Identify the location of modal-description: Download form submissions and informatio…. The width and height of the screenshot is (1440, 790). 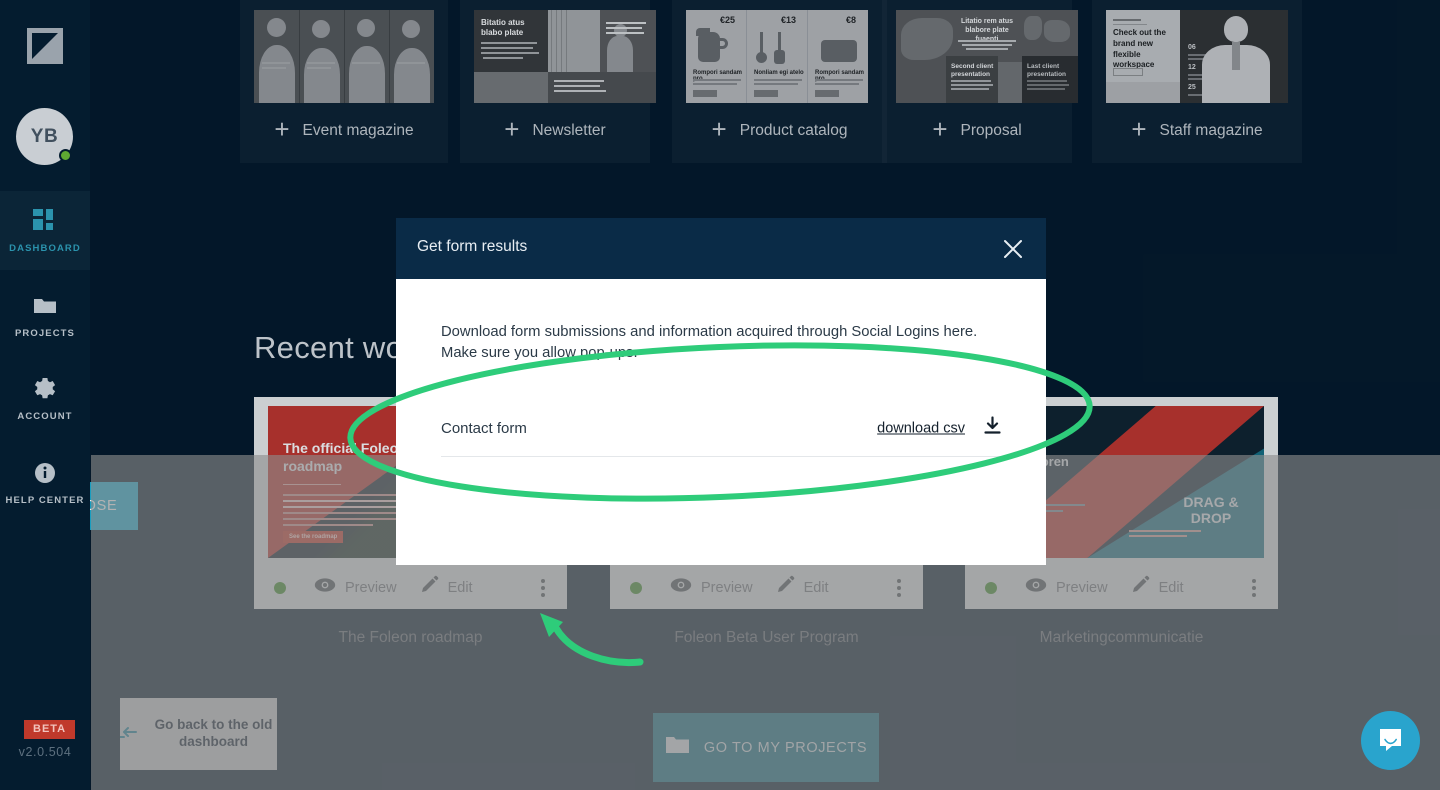
(709, 343).